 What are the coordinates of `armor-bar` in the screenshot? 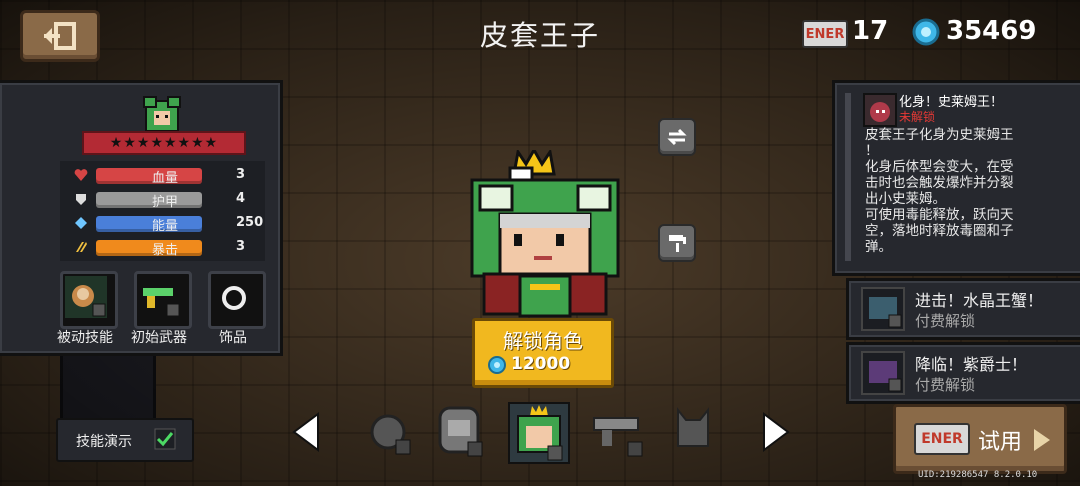 It's located at (149, 200).